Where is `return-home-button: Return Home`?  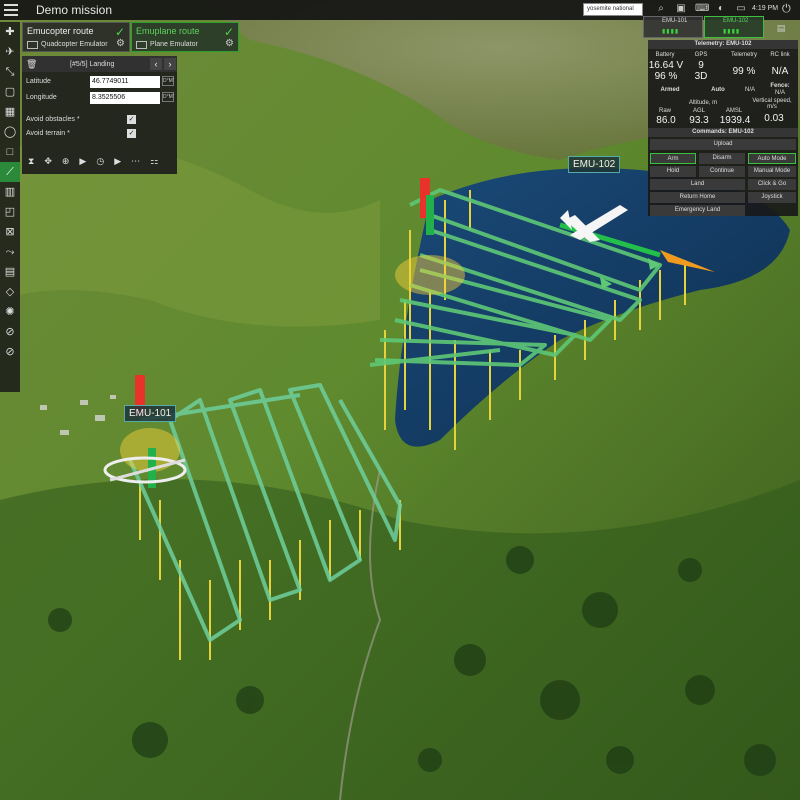
return-home-button: Return Home is located at coordinates (697, 197).